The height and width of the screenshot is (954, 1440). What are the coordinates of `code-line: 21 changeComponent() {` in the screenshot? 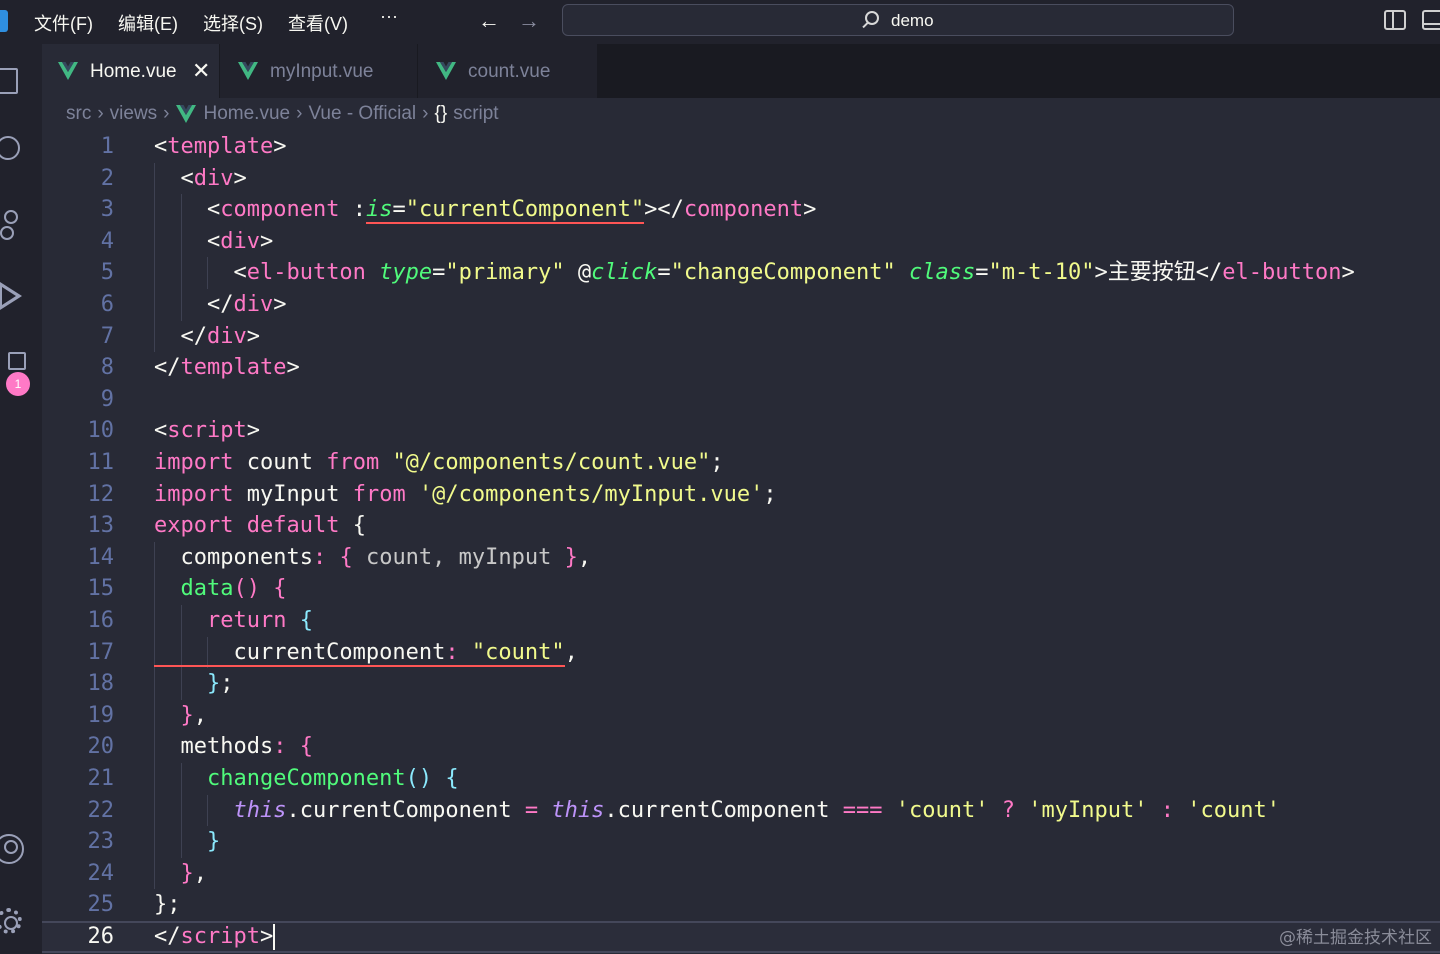 It's located at (741, 779).